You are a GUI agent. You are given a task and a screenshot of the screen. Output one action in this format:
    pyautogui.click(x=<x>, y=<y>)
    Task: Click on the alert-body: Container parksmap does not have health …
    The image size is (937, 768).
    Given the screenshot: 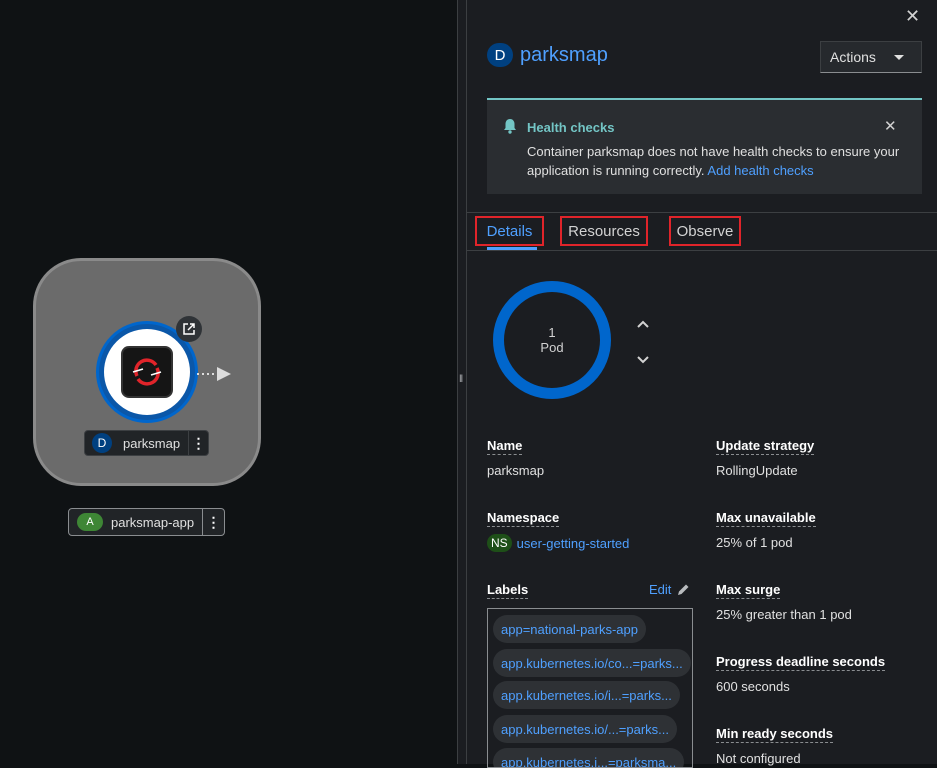 What is the action you would take?
    pyautogui.click(x=717, y=161)
    